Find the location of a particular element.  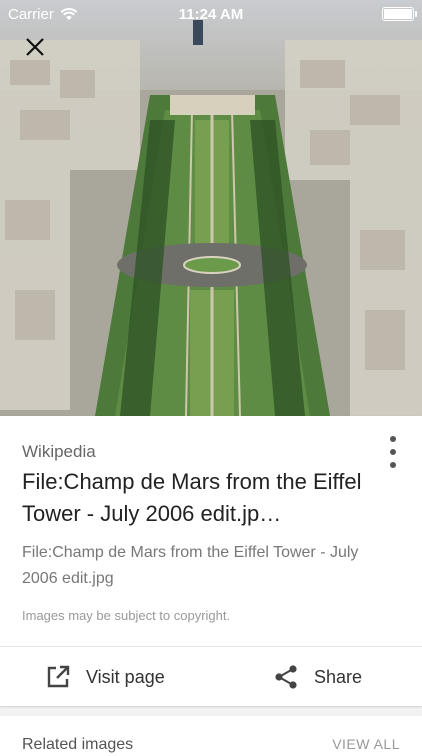

open-external-icon is located at coordinates (58, 676).